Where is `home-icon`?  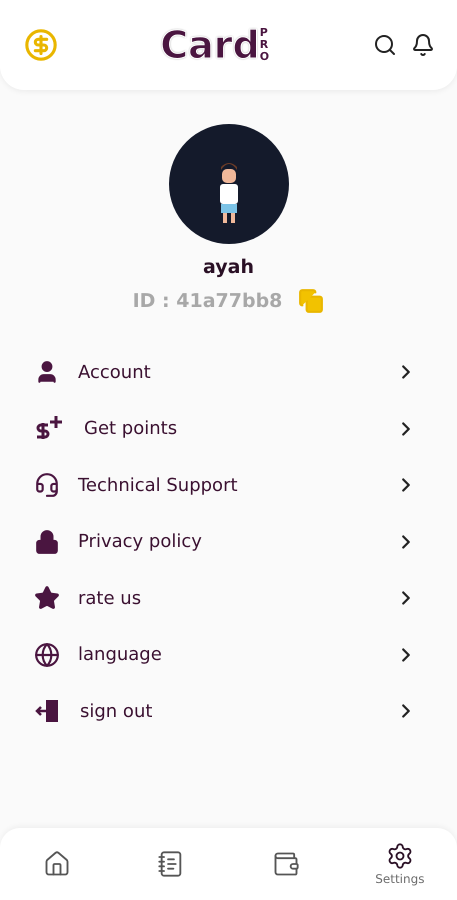
home-icon is located at coordinates (57, 864).